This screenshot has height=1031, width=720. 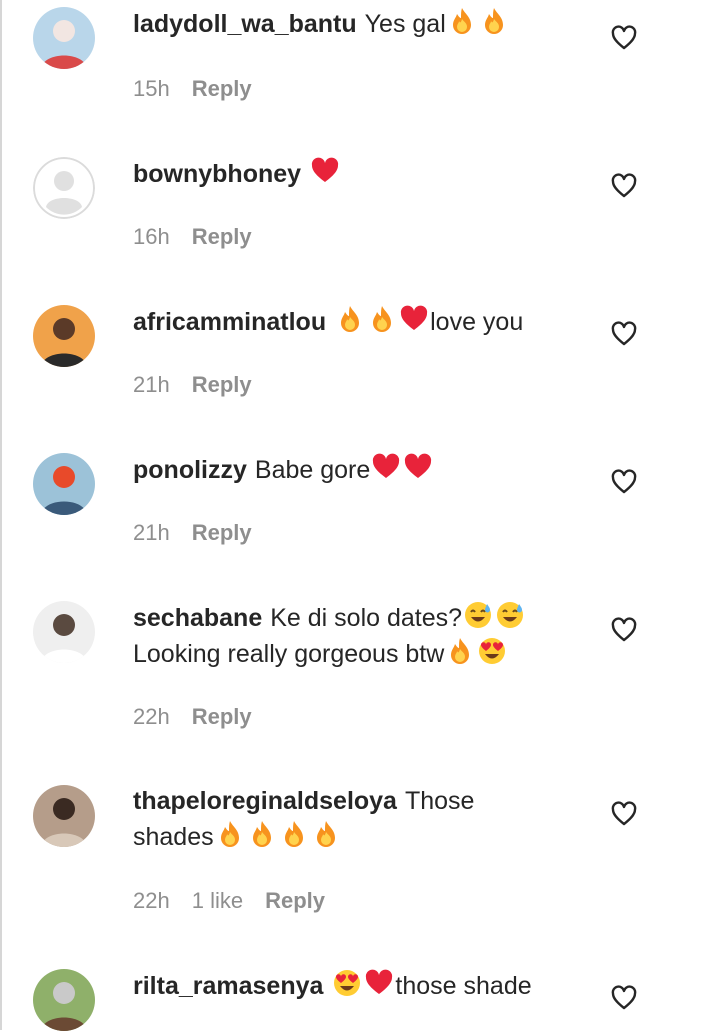 What do you see at coordinates (405, 24) in the screenshot?
I see `comment-text: Yes gal` at bounding box center [405, 24].